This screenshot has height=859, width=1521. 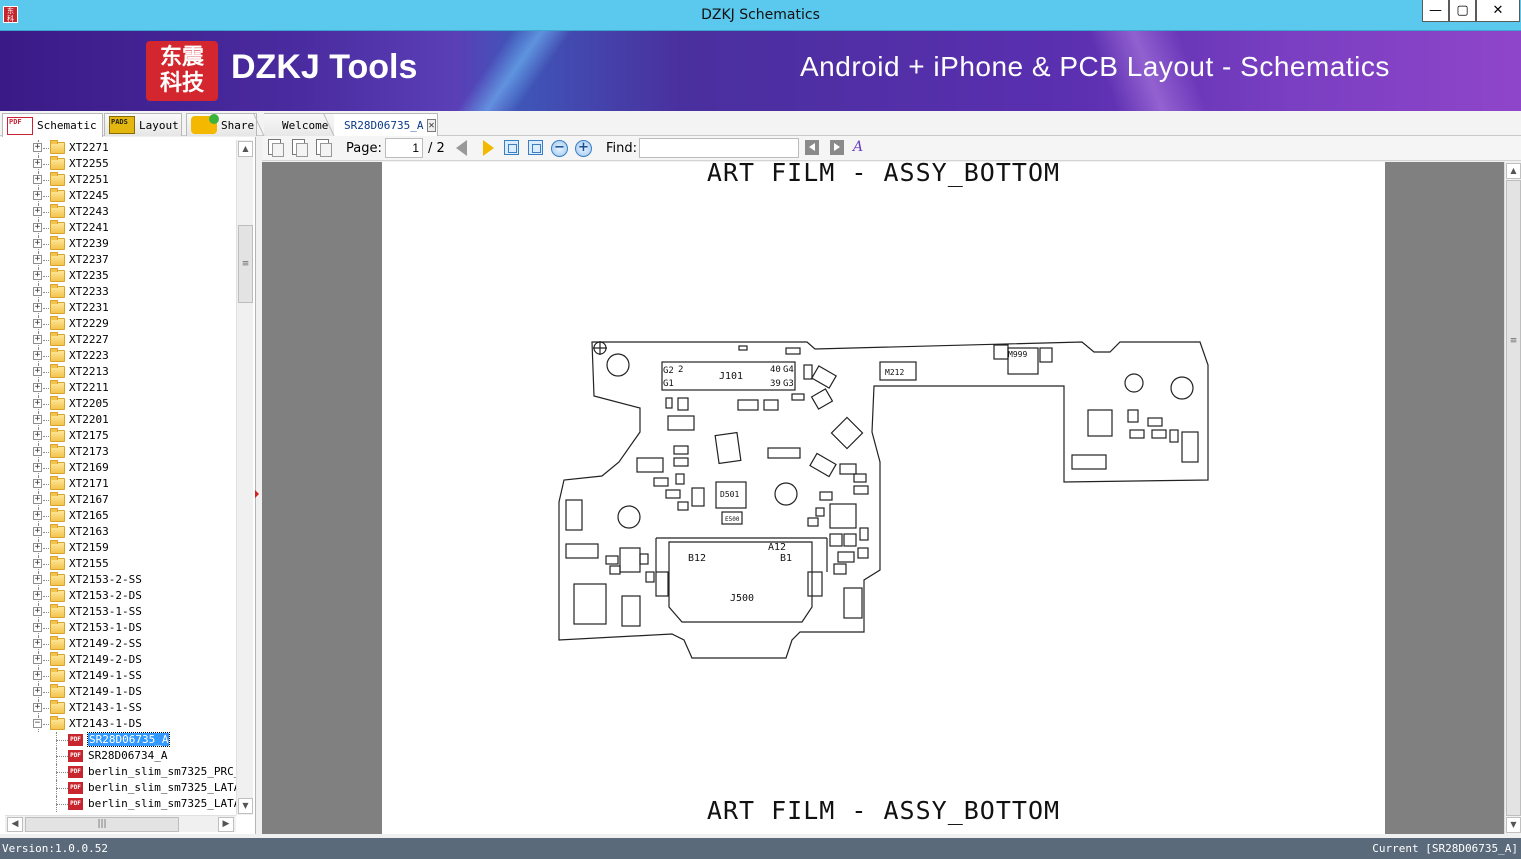 What do you see at coordinates (245, 806) in the screenshot?
I see `scroll-down-icon: ▼` at bounding box center [245, 806].